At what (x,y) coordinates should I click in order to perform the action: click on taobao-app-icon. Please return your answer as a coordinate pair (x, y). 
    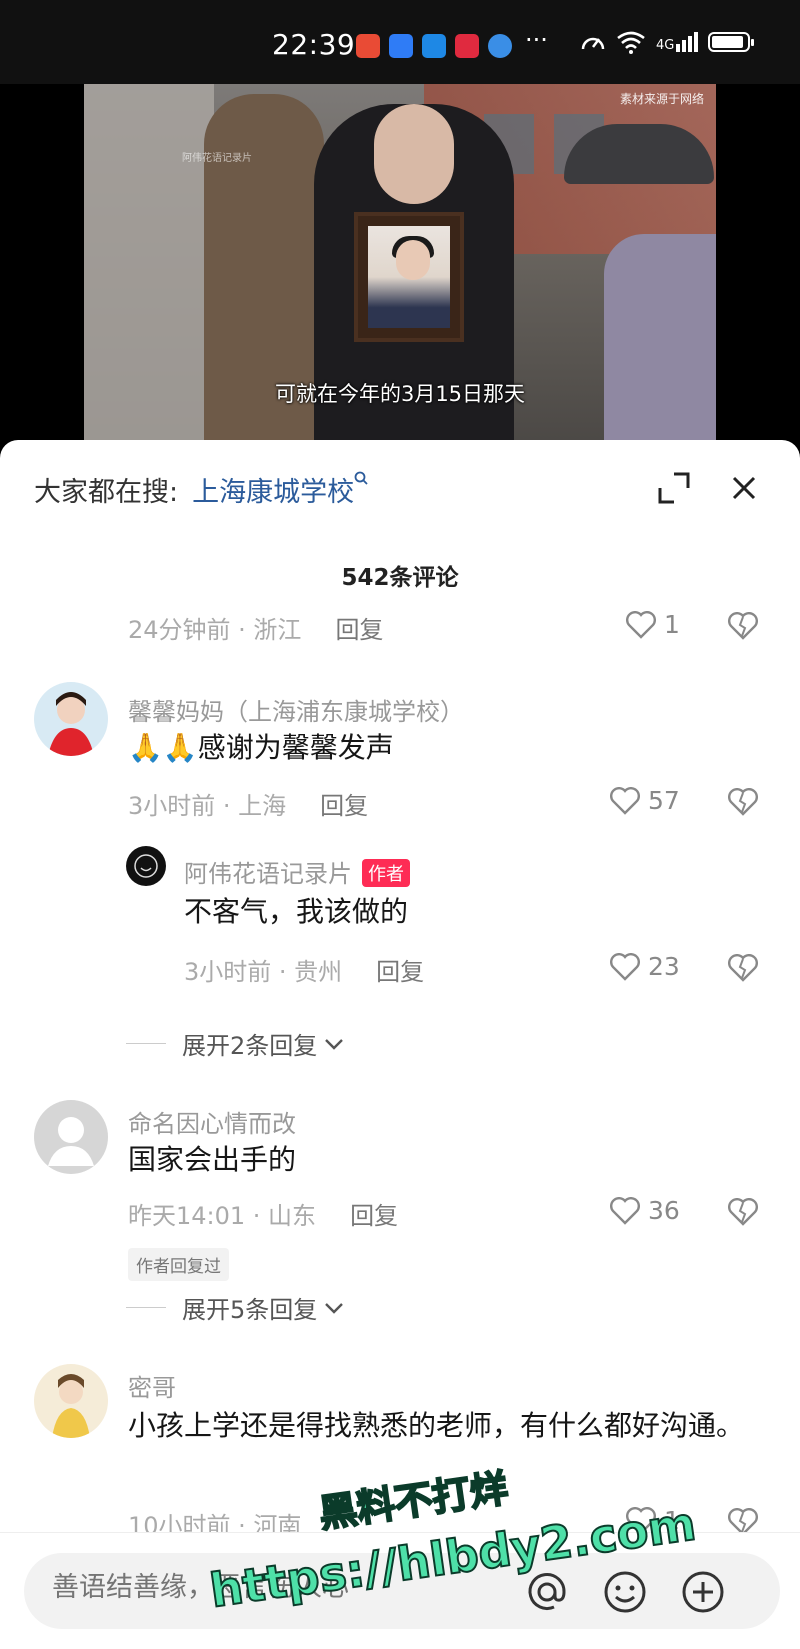
    Looking at the image, I should click on (368, 46).